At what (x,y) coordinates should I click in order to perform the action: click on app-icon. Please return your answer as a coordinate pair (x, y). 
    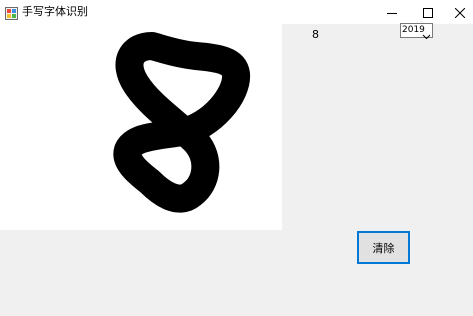
    Looking at the image, I should click on (11, 12).